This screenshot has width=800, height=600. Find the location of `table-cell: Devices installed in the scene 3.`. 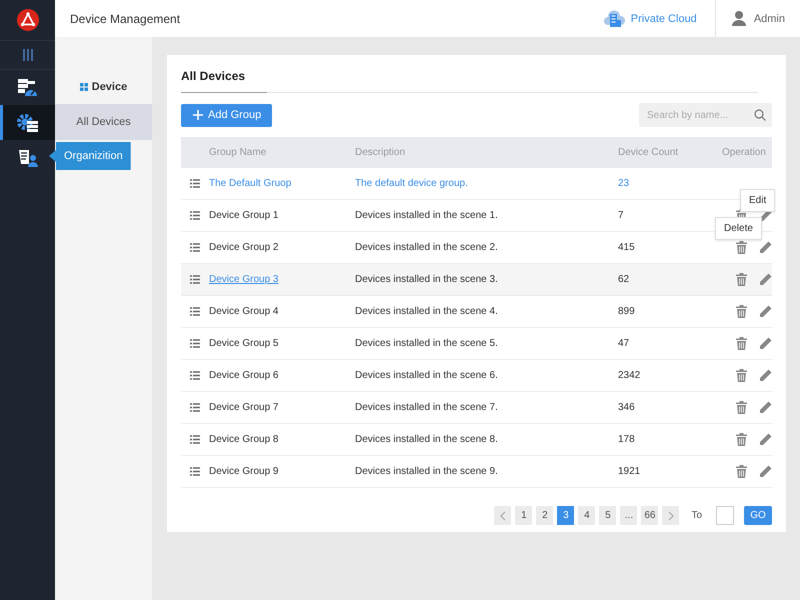

table-cell: Devices installed in the scene 3. is located at coordinates (486, 280).